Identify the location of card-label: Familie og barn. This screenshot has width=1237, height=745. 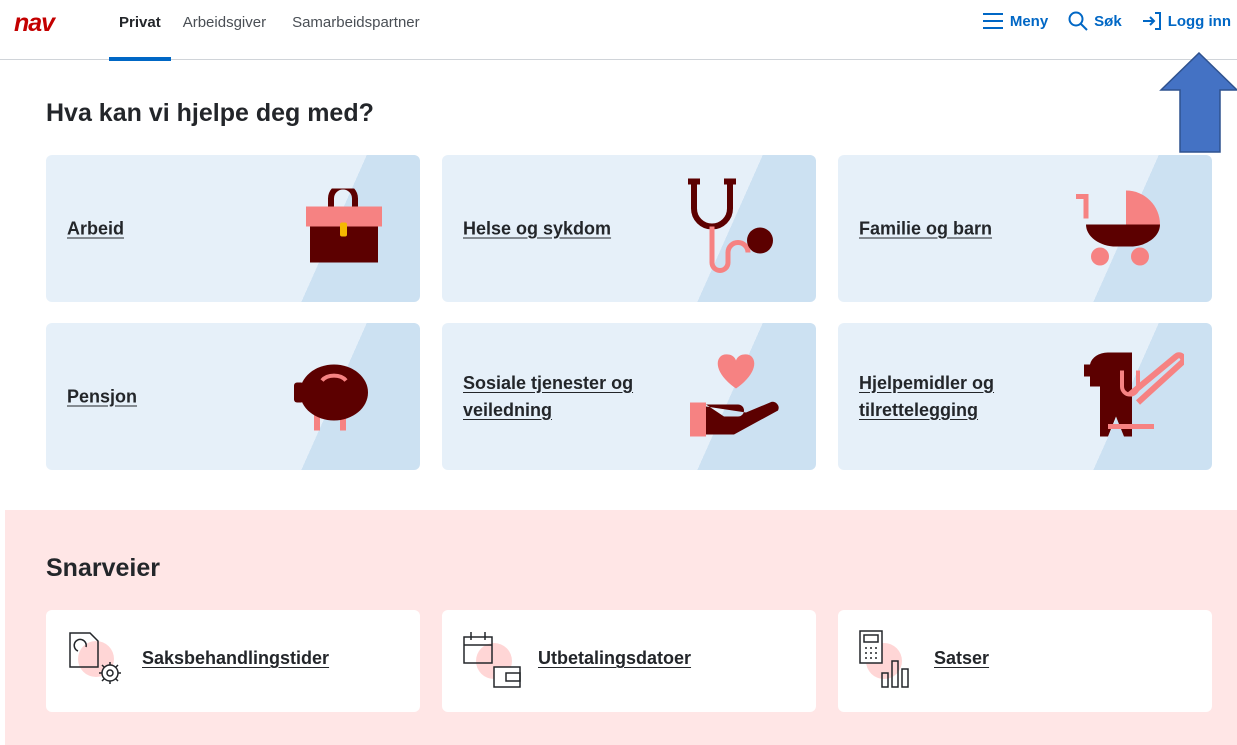
(926, 228).